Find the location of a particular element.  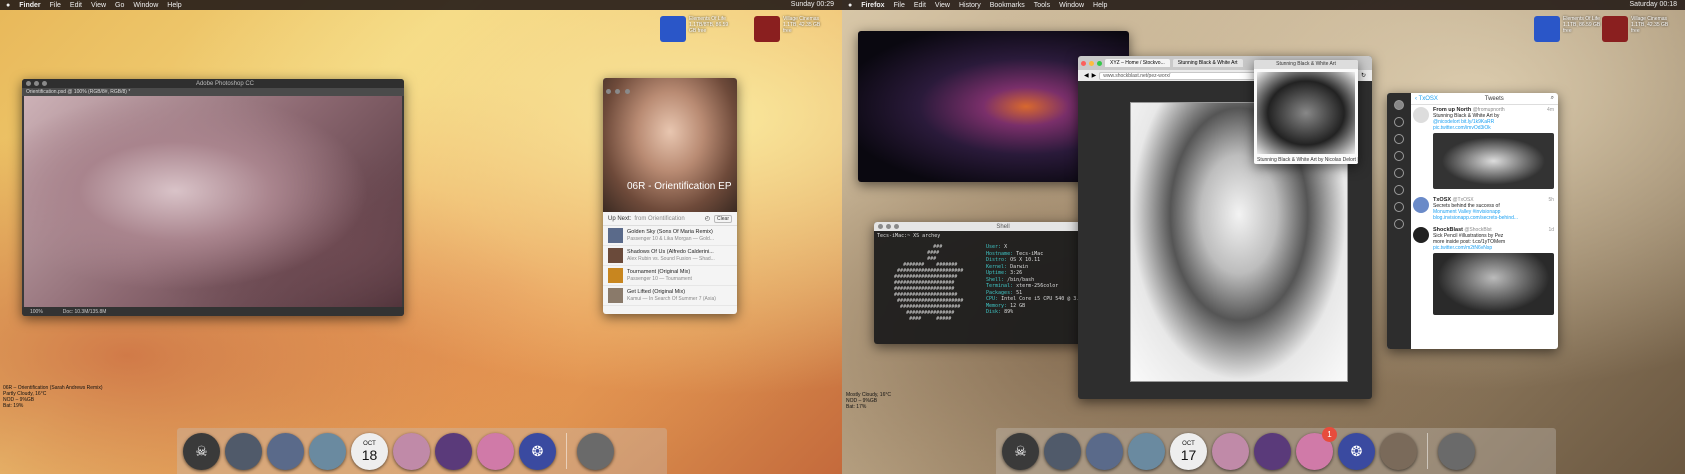

reload-icon: ↻ is located at coordinates (1363, 75).